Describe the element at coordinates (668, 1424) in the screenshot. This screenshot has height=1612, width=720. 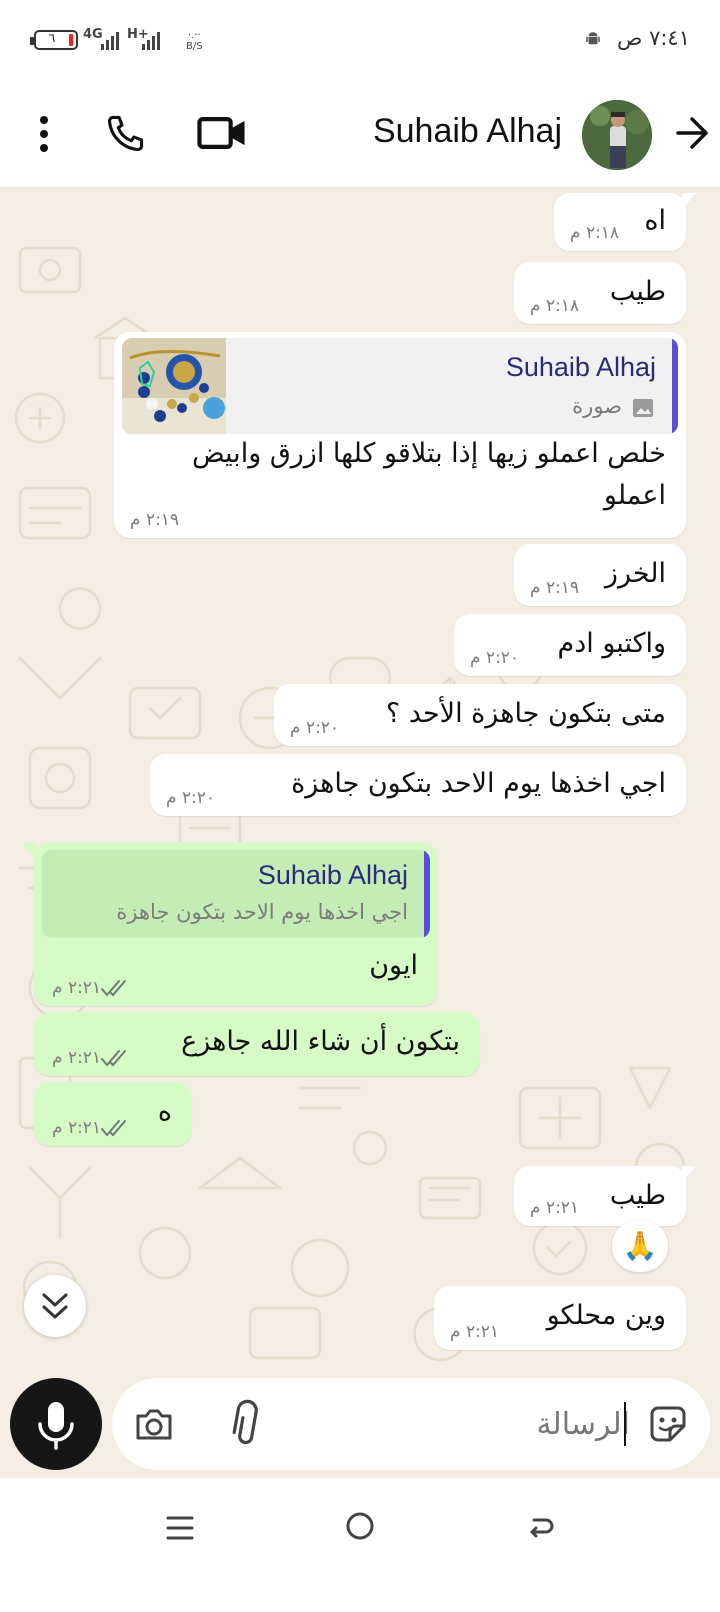
I see `sticker-icon` at that location.